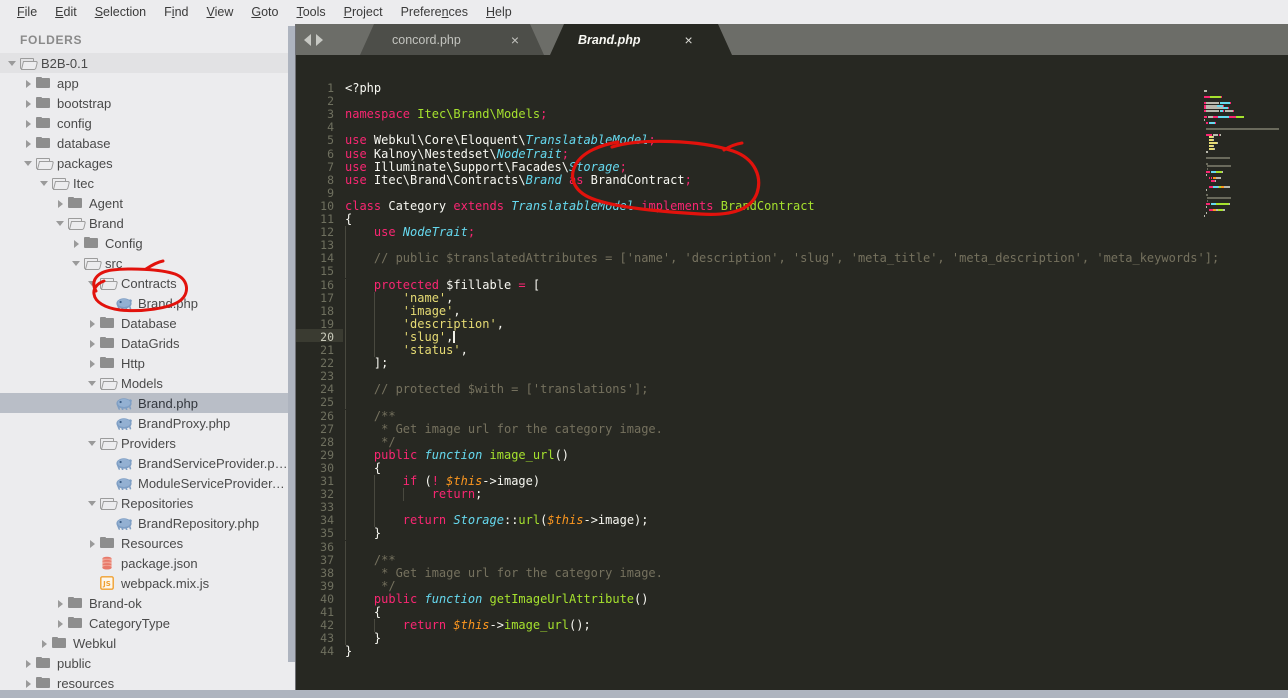  What do you see at coordinates (68, 83) in the screenshot?
I see `tree-item-label: app` at bounding box center [68, 83].